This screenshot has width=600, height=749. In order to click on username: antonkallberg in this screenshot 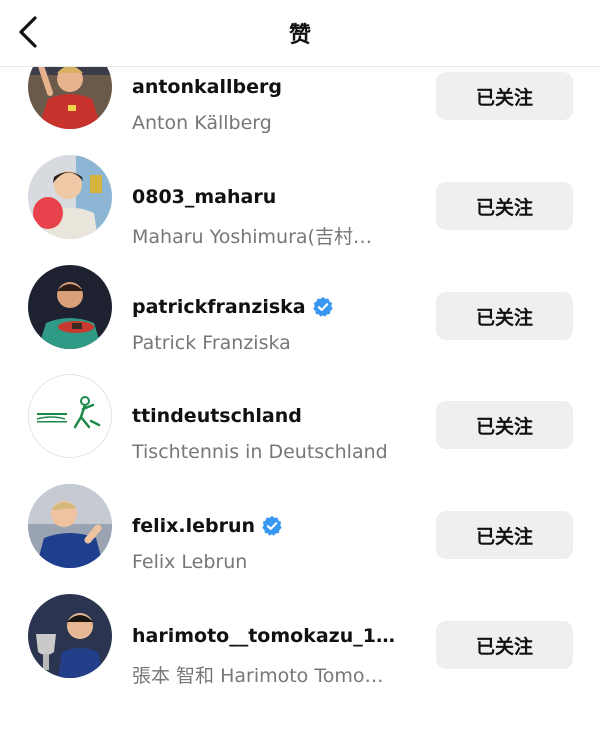, I will do `click(207, 87)`.